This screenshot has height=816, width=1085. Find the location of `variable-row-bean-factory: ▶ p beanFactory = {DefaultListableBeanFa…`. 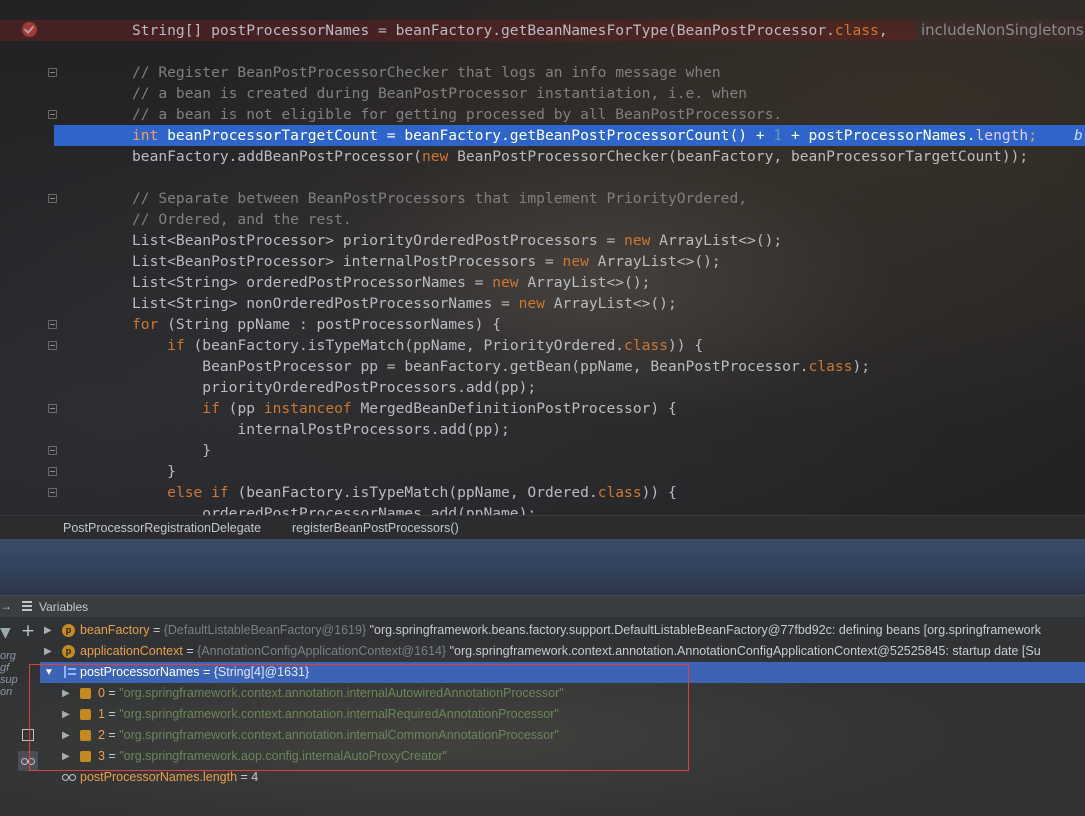

variable-row-bean-factory: ▶ p beanFactory = {DefaultListableBeanFa… is located at coordinates (562, 630).